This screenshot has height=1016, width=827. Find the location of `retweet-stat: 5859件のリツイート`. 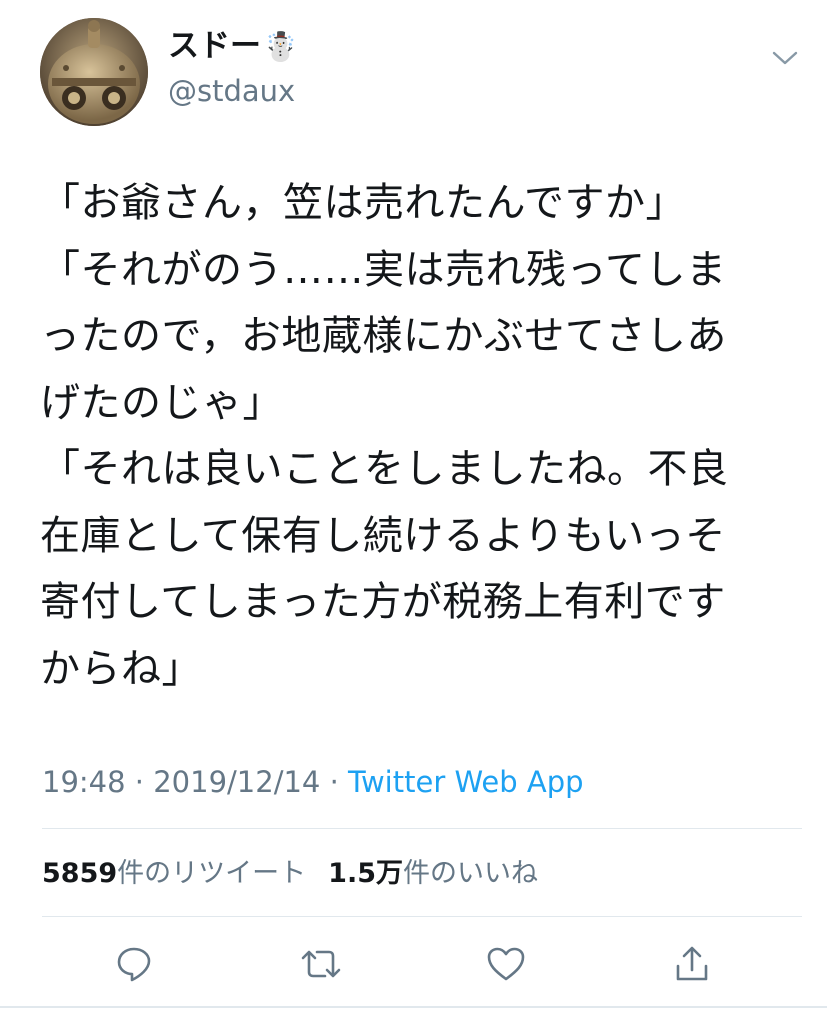

retweet-stat: 5859件のリツイート is located at coordinates (174, 873).